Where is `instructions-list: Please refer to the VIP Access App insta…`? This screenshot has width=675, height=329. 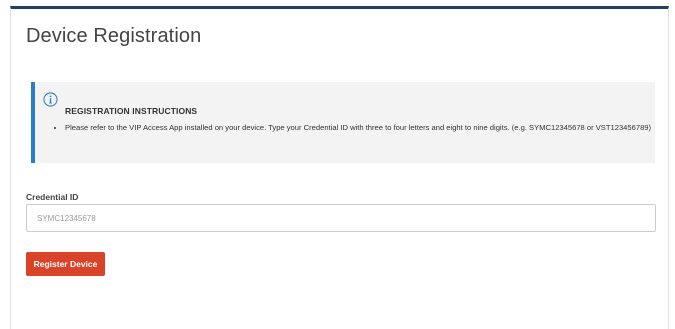 instructions-list: Please refer to the VIP Access App insta… is located at coordinates (356, 127).